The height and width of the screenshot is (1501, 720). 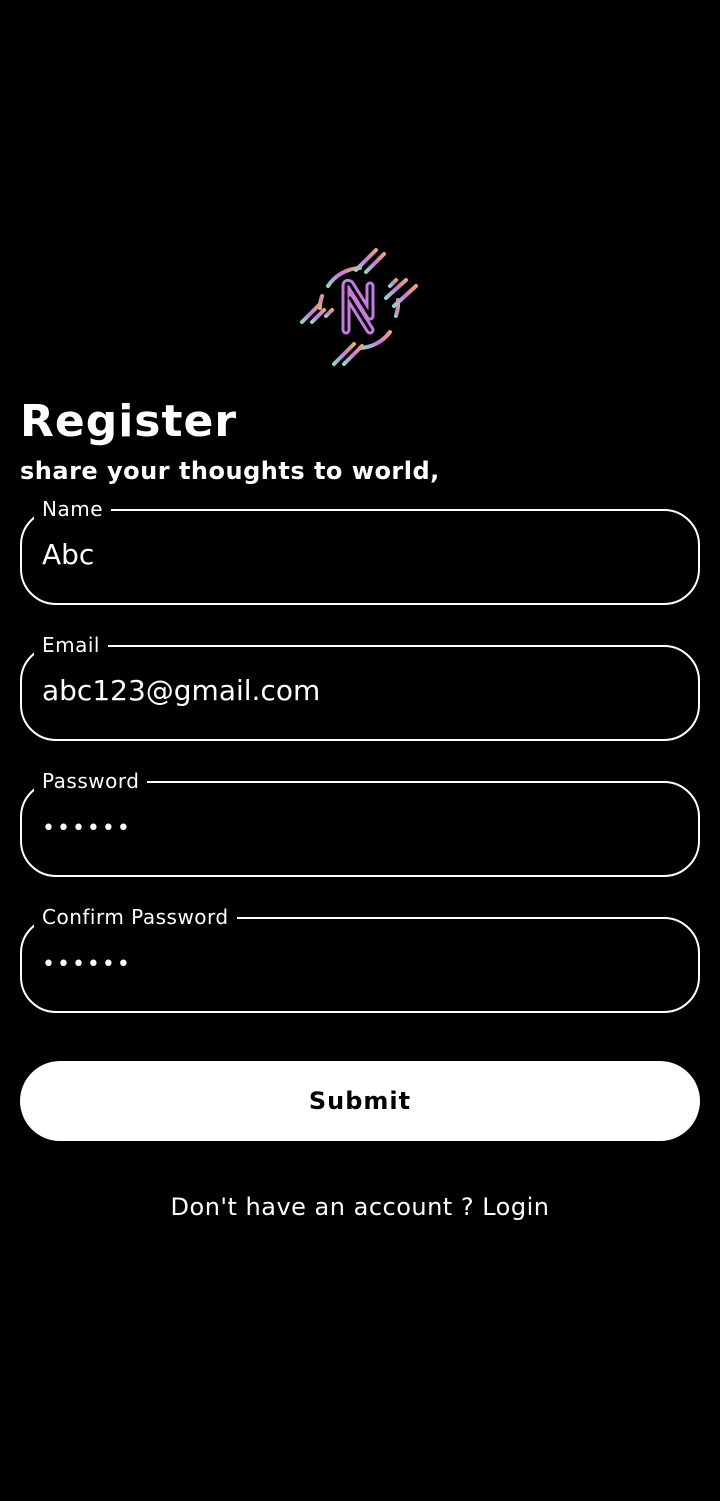 I want to click on page-subtitle: share your thoughts to world,, so click(x=230, y=471).